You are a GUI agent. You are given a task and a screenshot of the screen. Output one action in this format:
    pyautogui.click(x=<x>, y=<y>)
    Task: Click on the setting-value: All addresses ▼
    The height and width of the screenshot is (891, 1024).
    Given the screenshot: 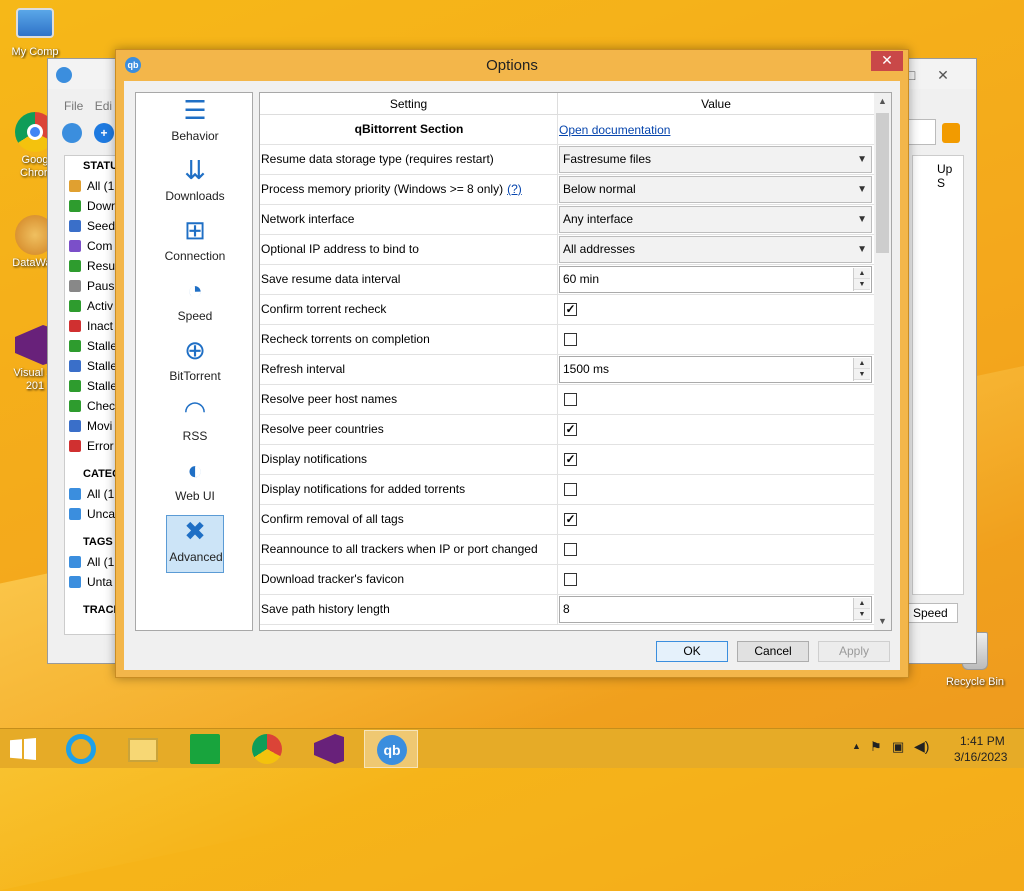 What is the action you would take?
    pyautogui.click(x=716, y=249)
    